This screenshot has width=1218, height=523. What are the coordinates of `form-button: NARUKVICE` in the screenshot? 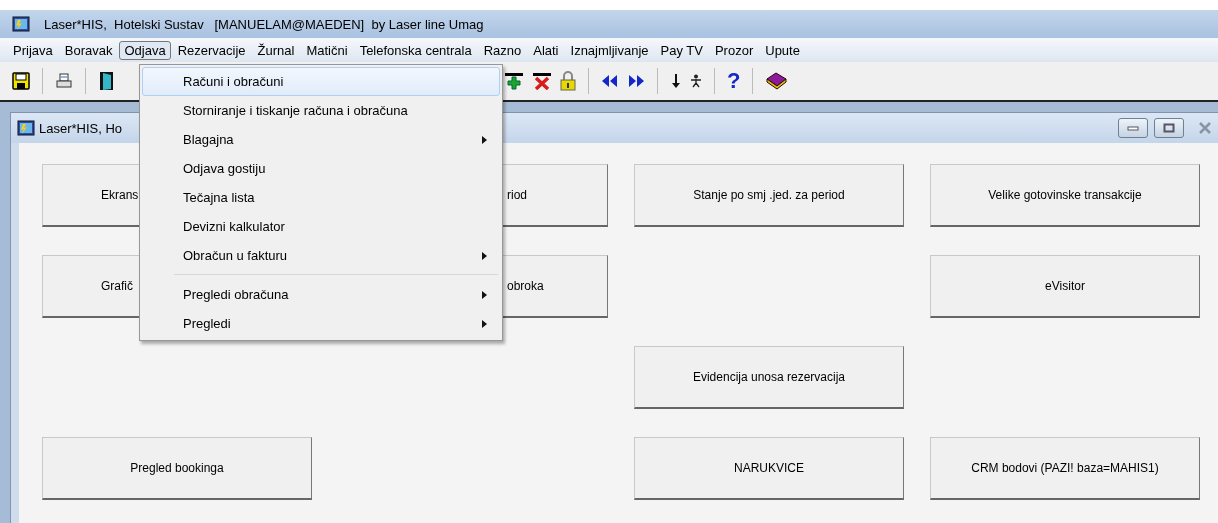 It's located at (769, 468).